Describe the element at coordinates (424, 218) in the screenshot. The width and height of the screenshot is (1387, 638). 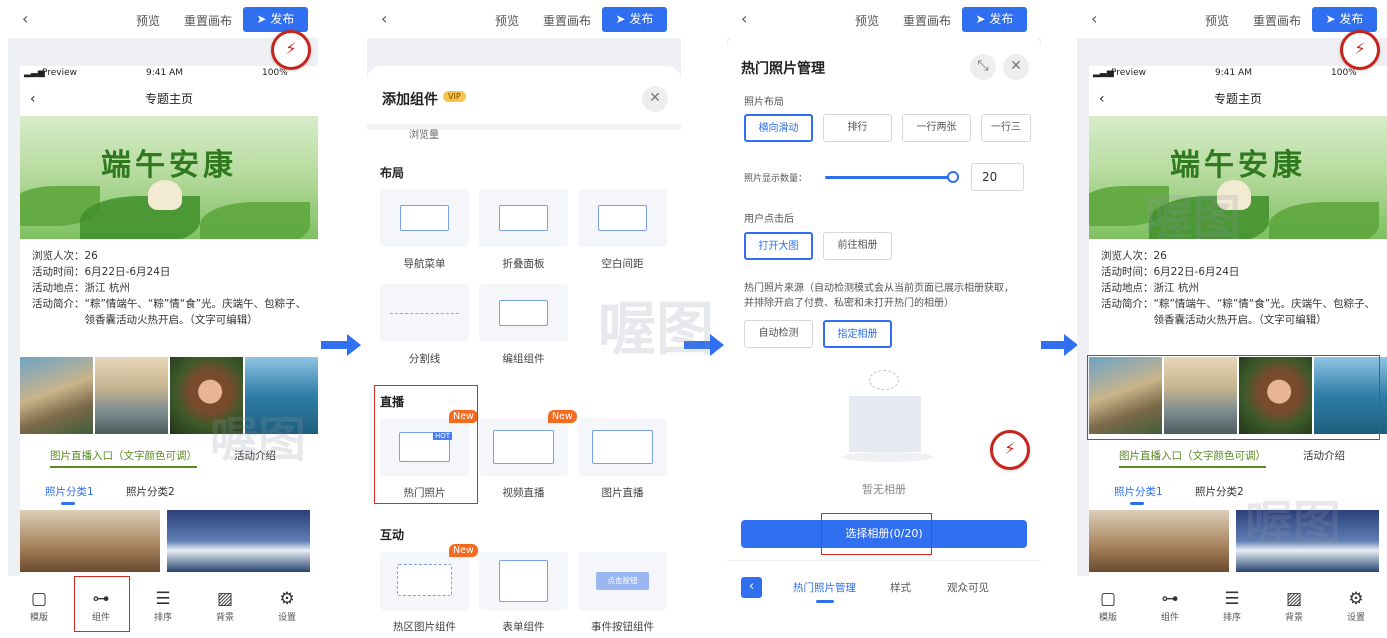
I see `nav-menu-card` at that location.